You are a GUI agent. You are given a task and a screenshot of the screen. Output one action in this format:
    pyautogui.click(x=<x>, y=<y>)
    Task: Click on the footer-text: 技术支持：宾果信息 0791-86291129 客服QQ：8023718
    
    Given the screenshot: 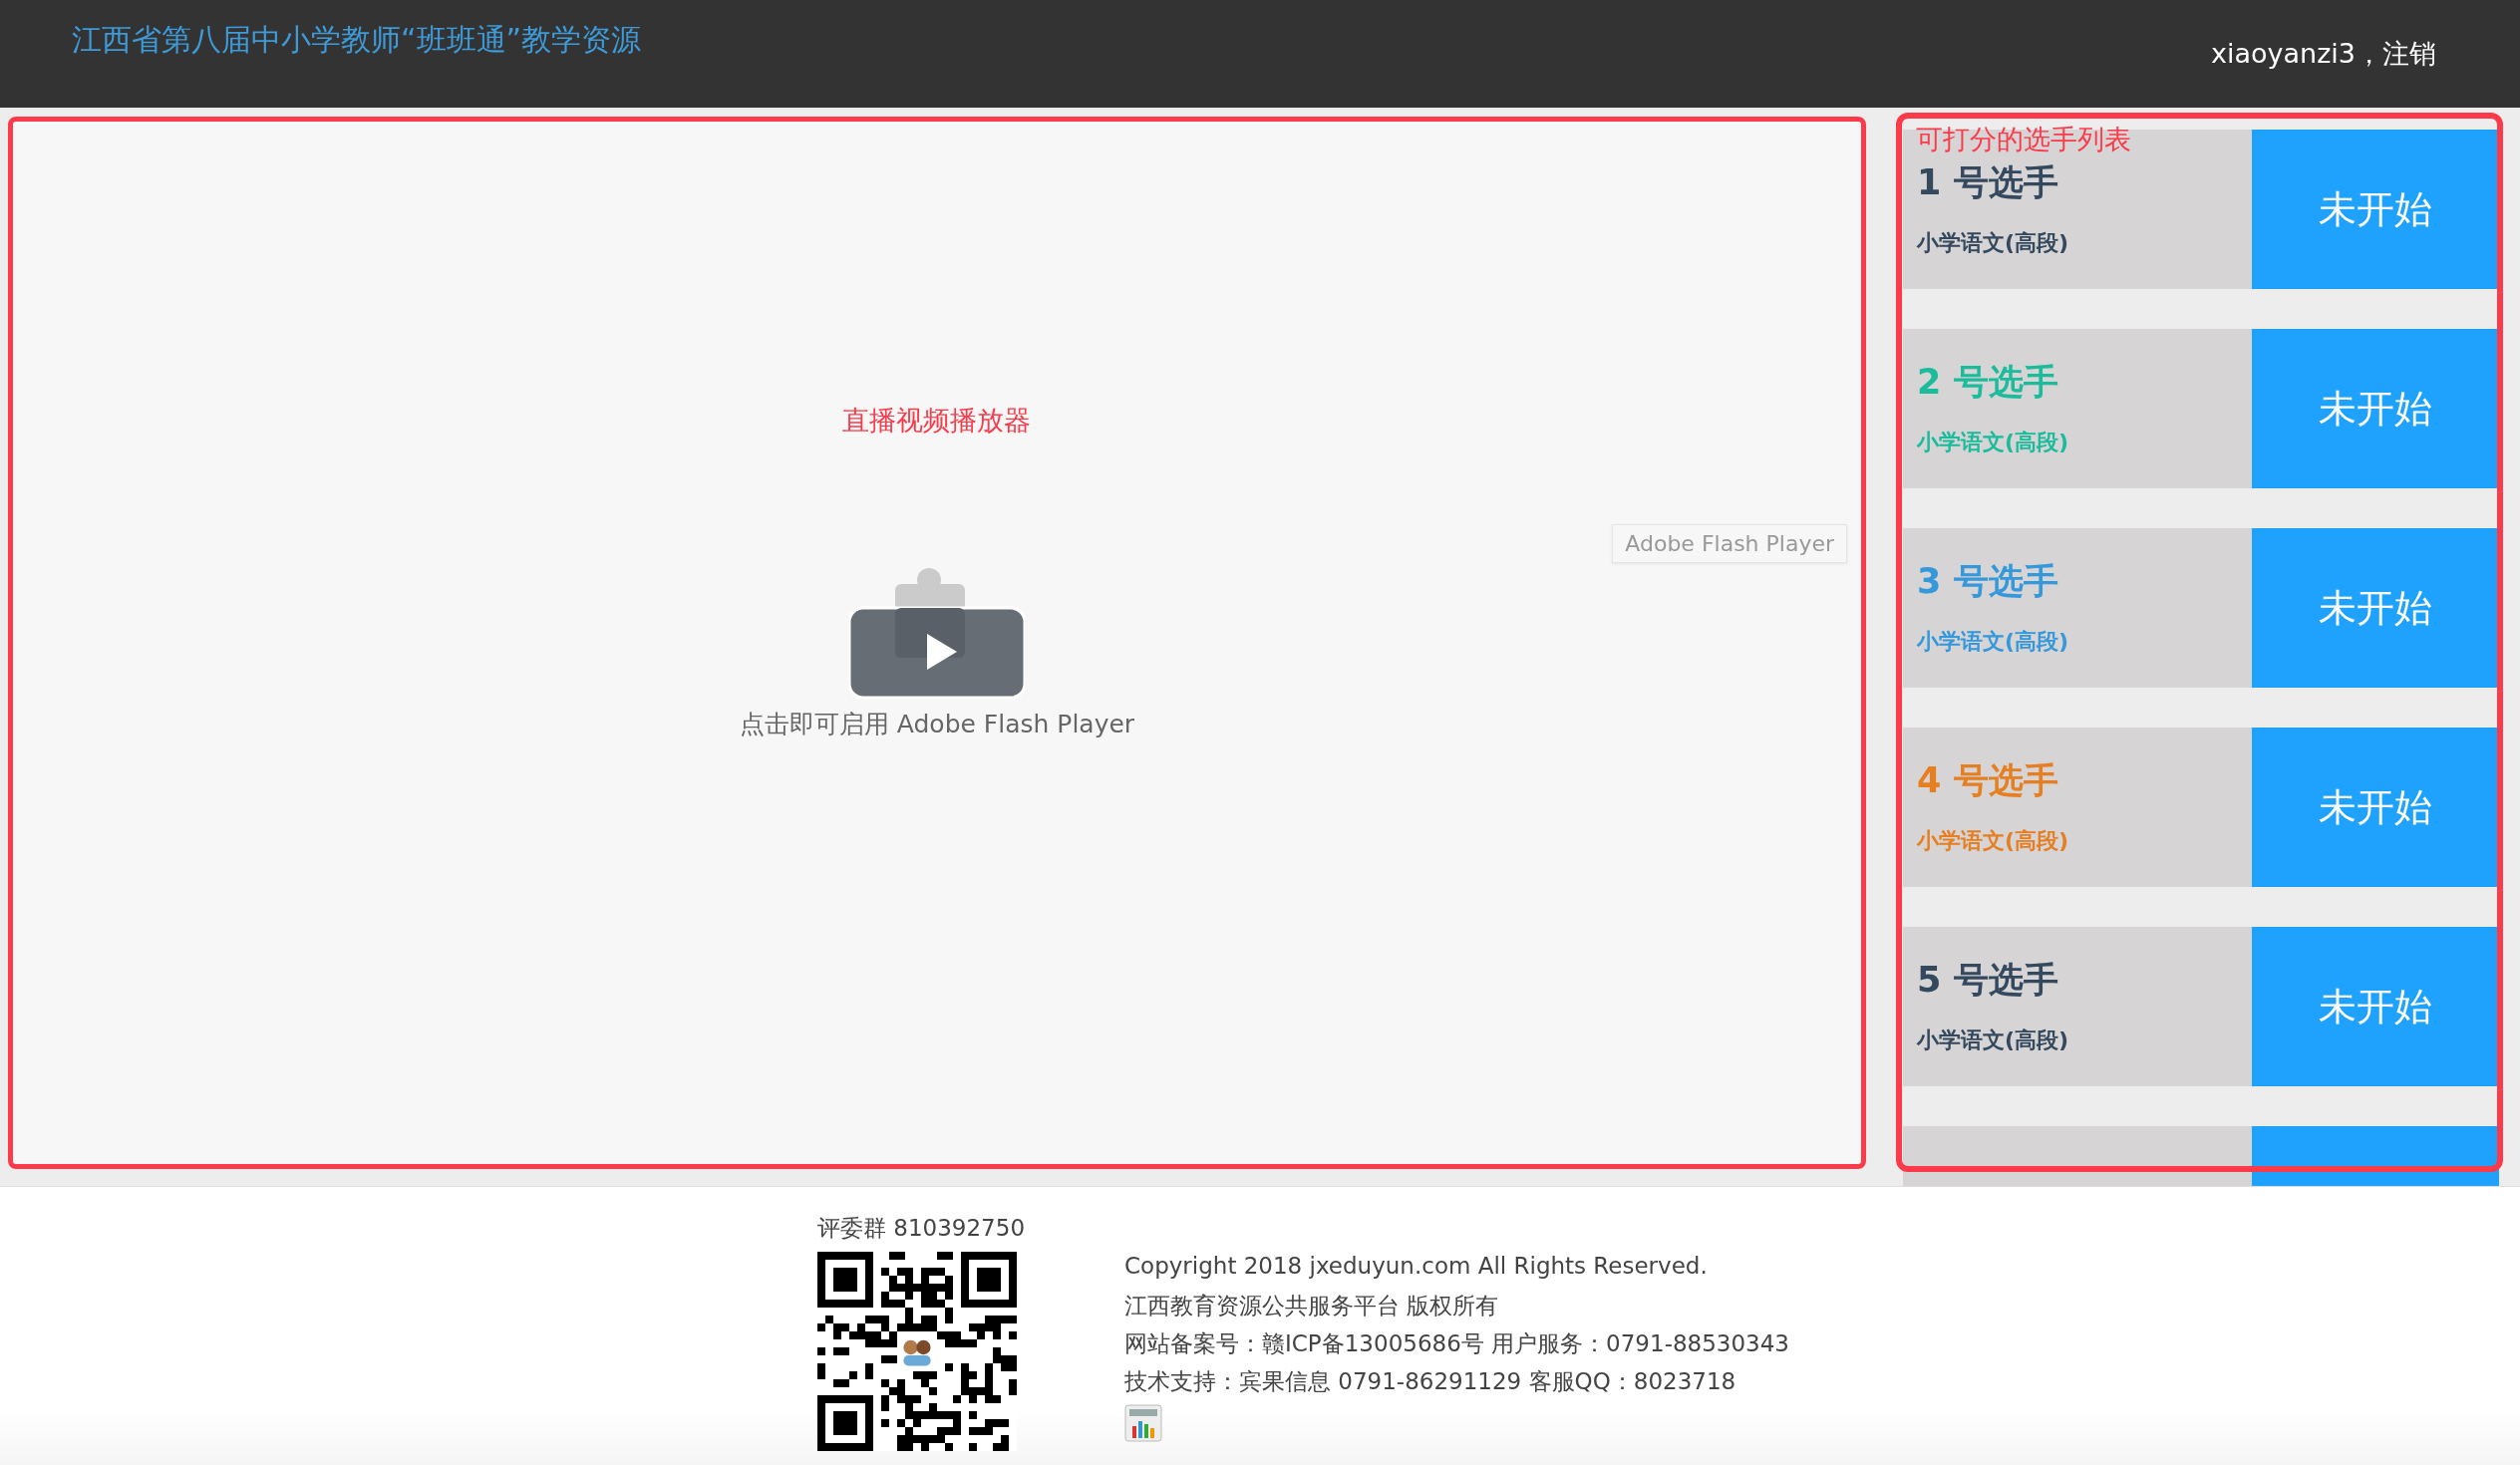 What is the action you would take?
    pyautogui.click(x=1430, y=1381)
    